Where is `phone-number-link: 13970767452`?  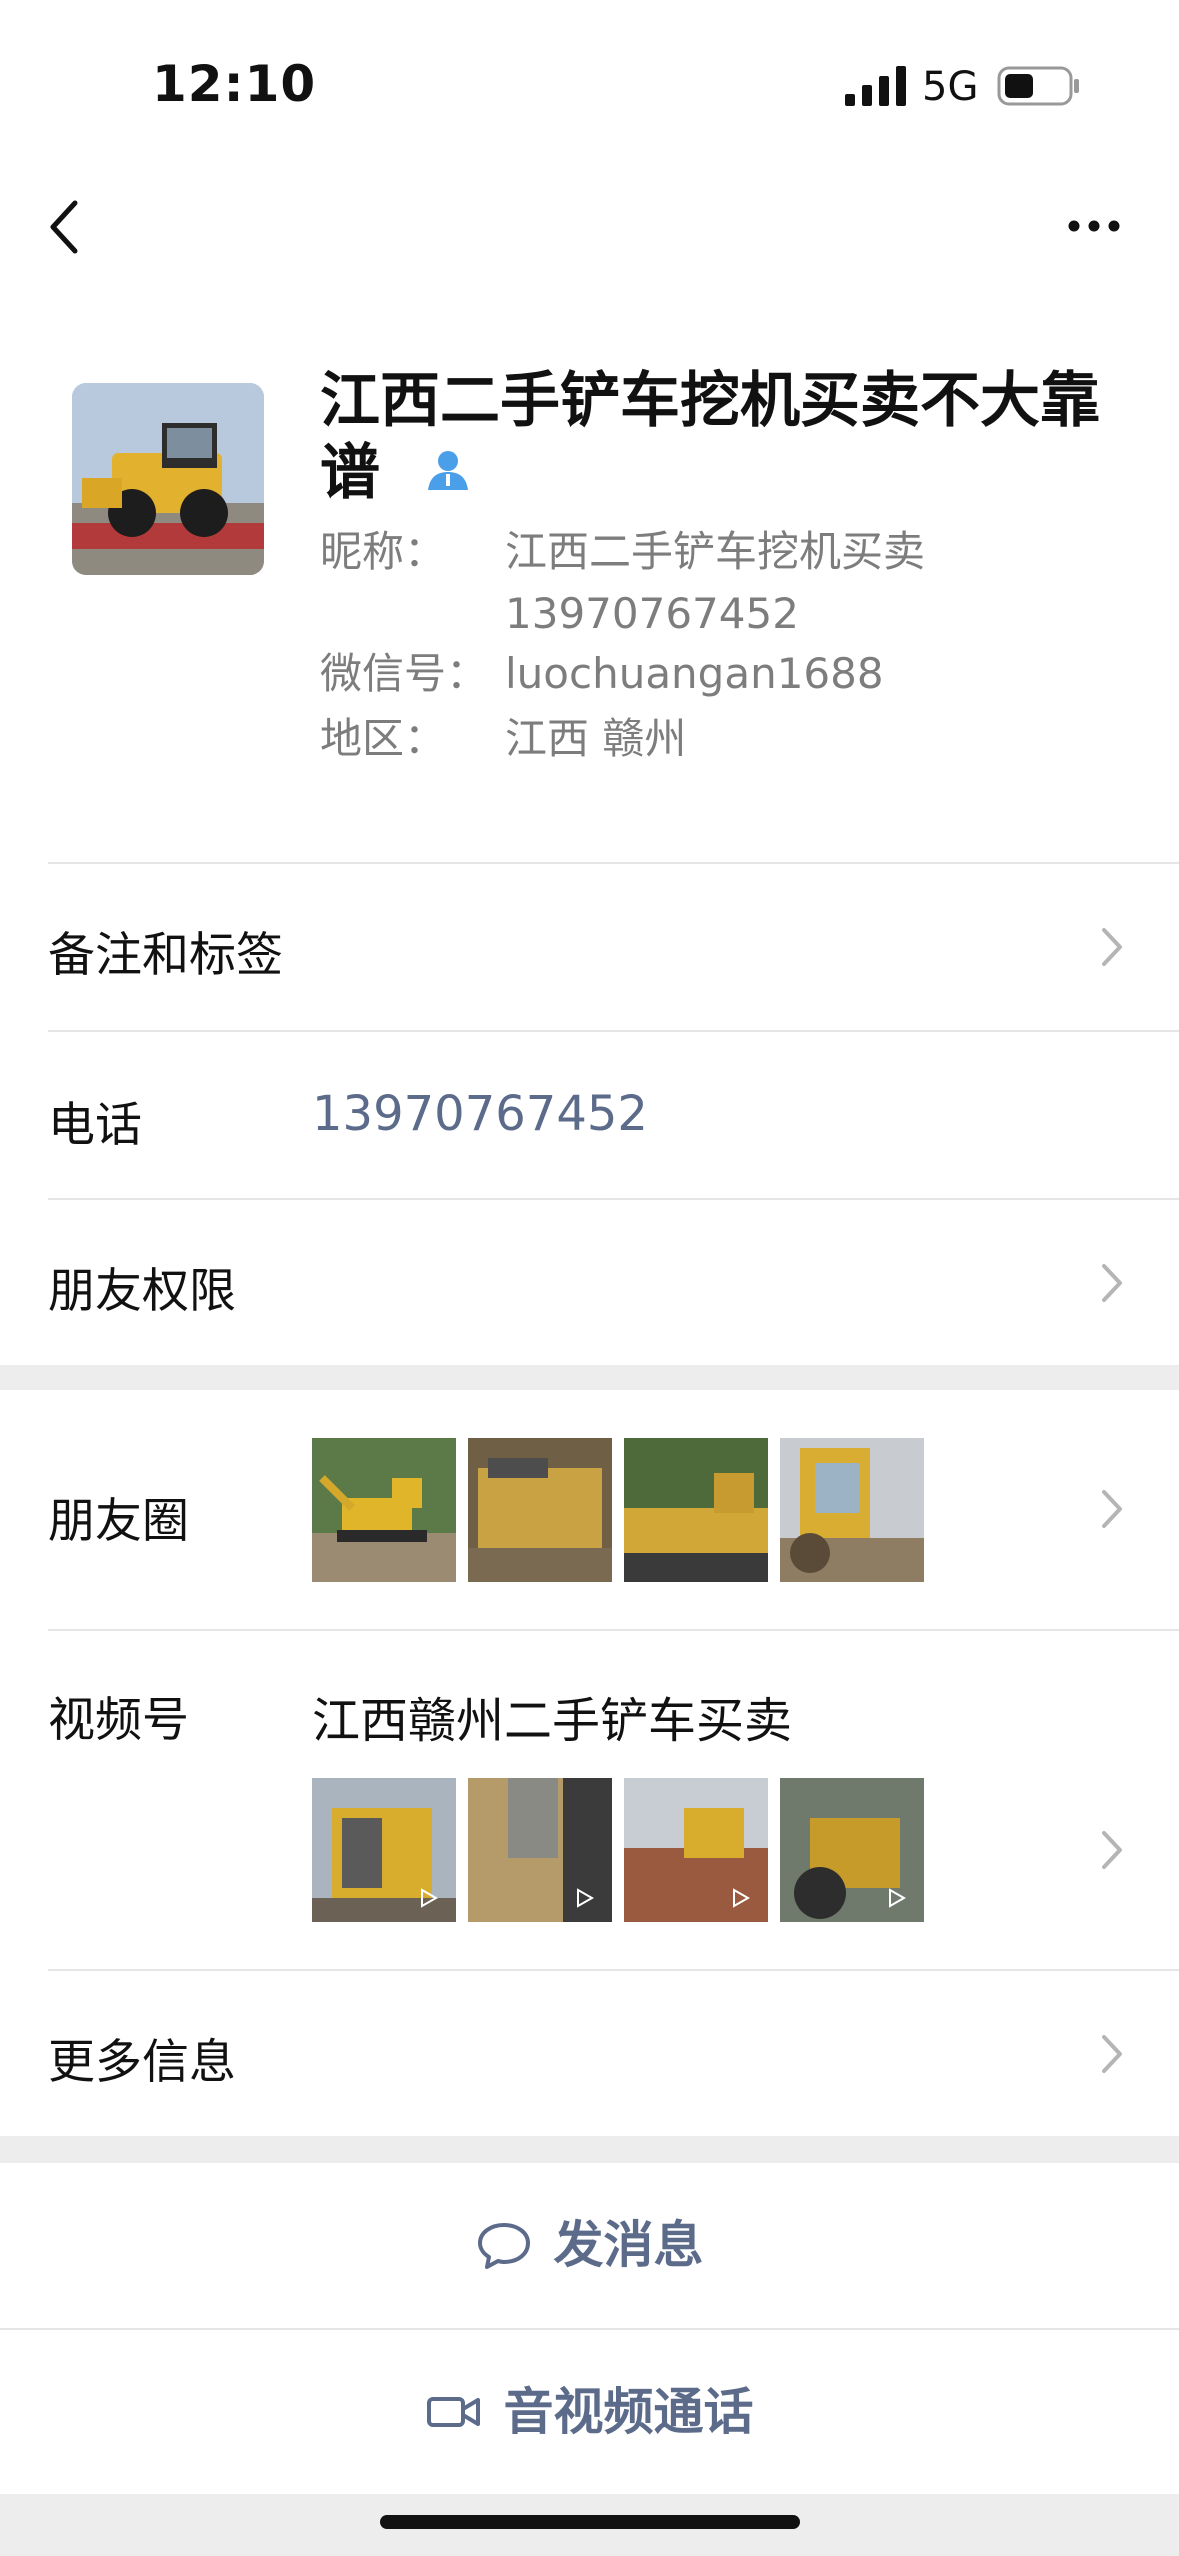
phone-number-link: 13970767452 is located at coordinates (480, 1114).